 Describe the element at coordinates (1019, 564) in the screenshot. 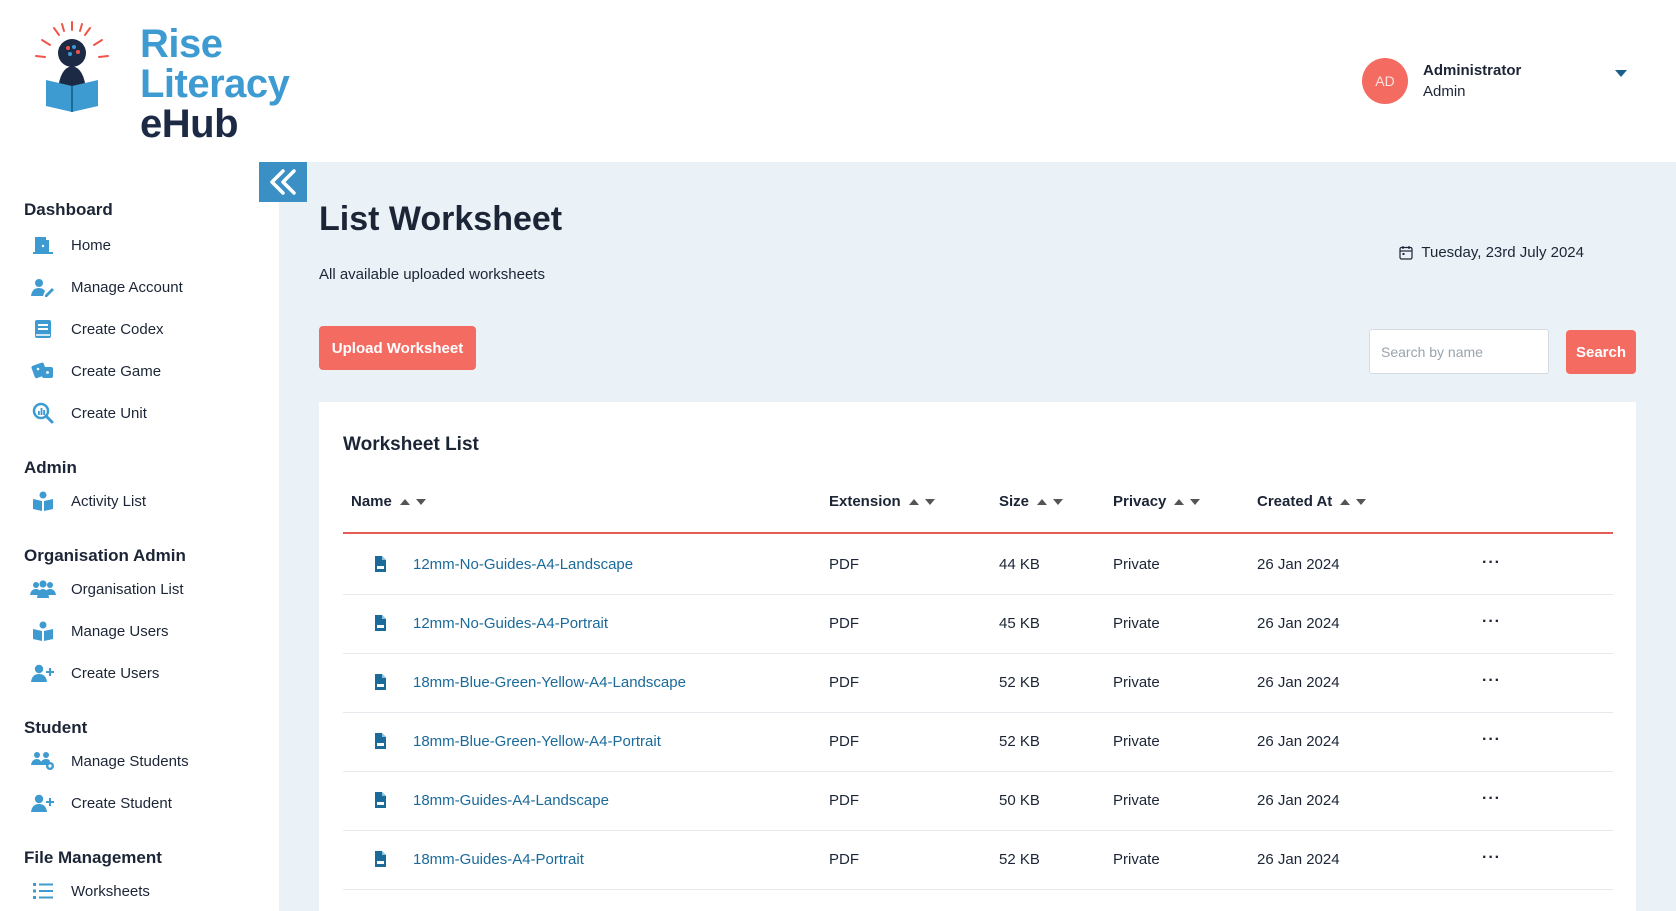

I see `size-cell: 44 KB` at that location.